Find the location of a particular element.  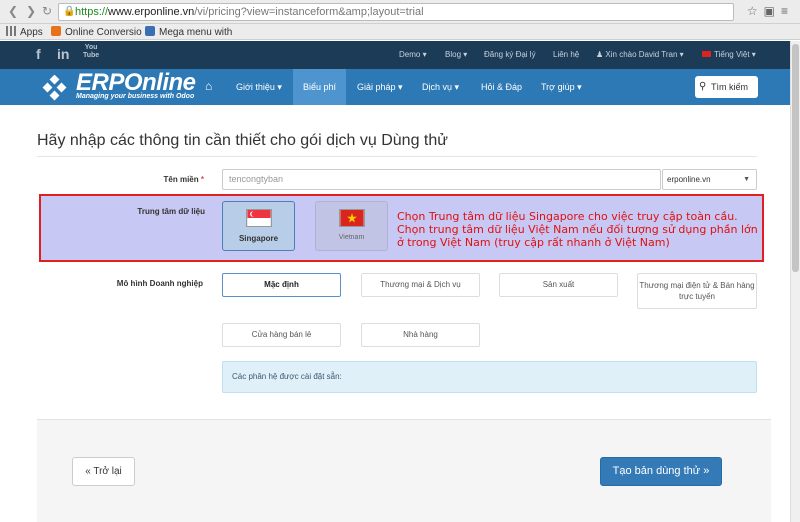

model-default: Mặc định is located at coordinates (281, 285).